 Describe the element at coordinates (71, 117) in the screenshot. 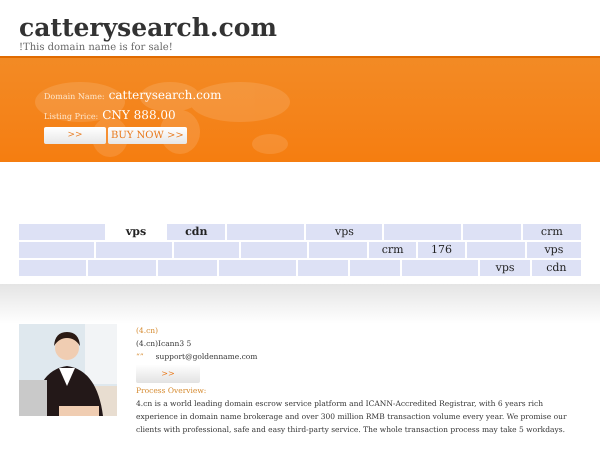

I see `price-label: Listing Price:` at that location.